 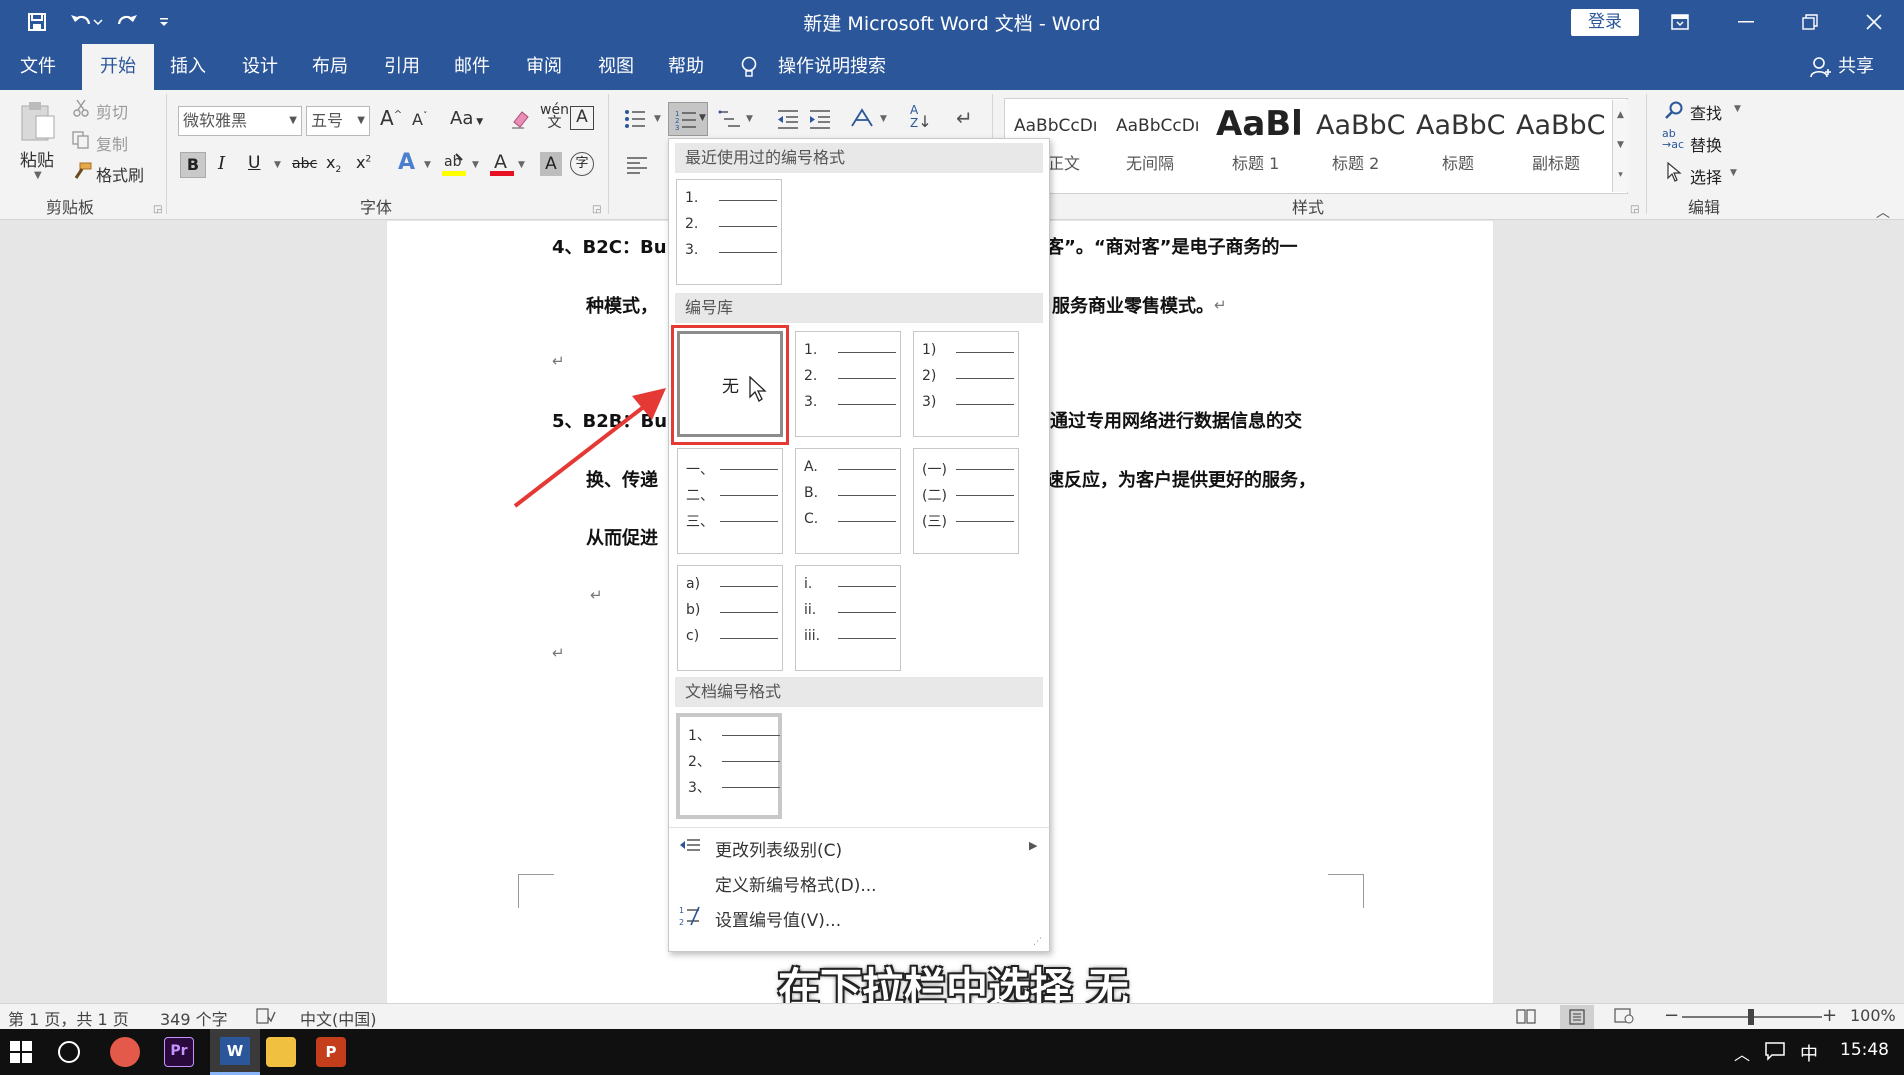 What do you see at coordinates (1605, 22) in the screenshot?
I see `sign-in-button: 登录` at bounding box center [1605, 22].